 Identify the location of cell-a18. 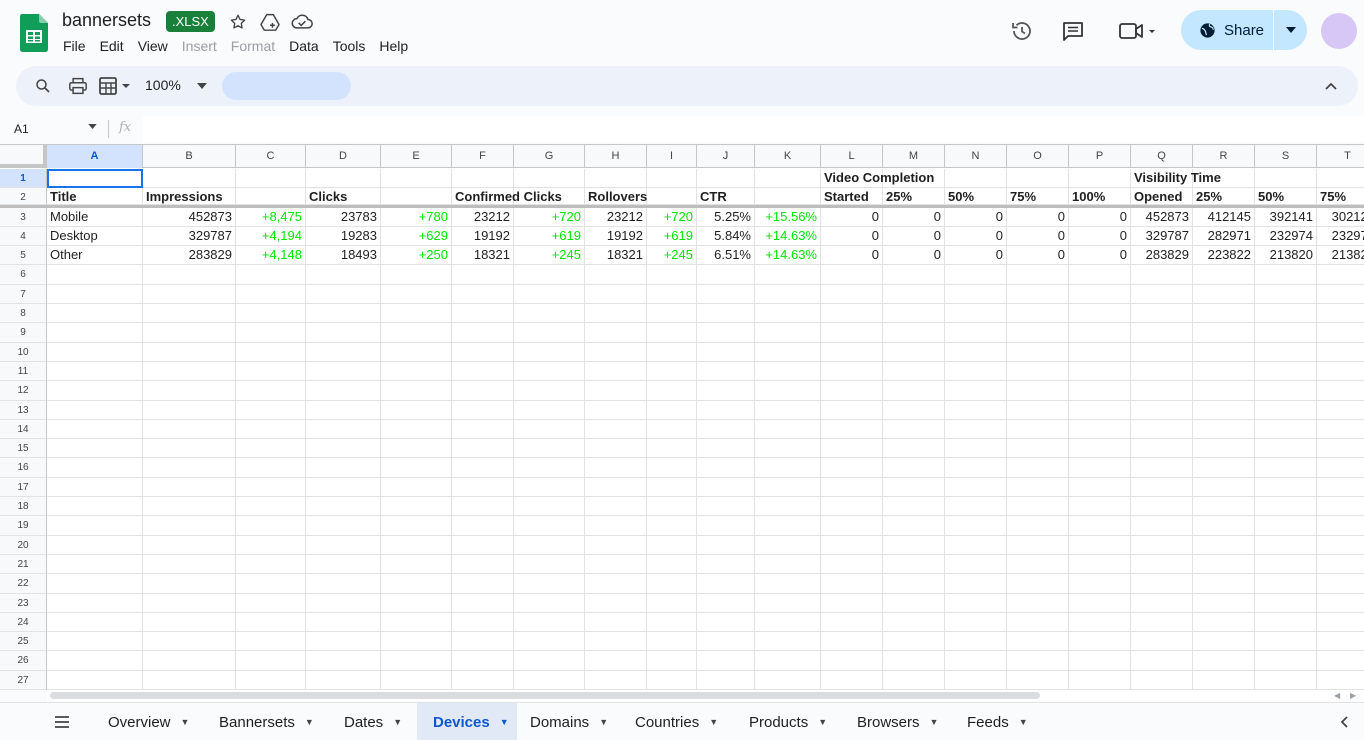
(95, 507).